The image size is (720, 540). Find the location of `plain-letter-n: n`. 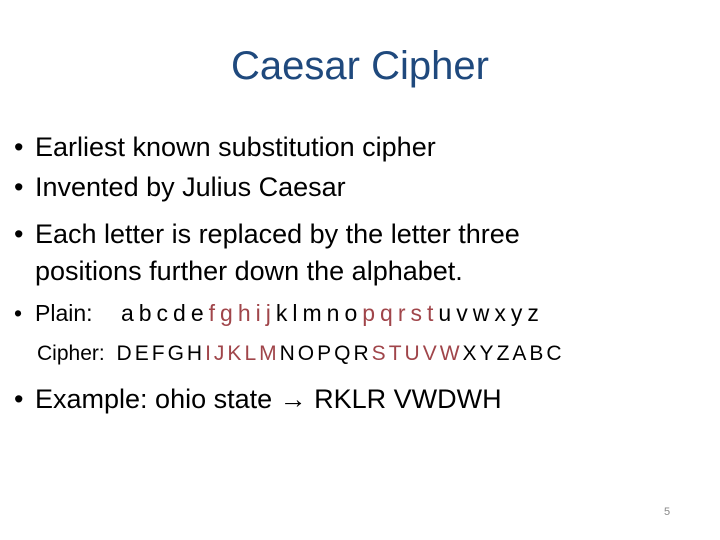

plain-letter-n: n is located at coordinates (333, 313).